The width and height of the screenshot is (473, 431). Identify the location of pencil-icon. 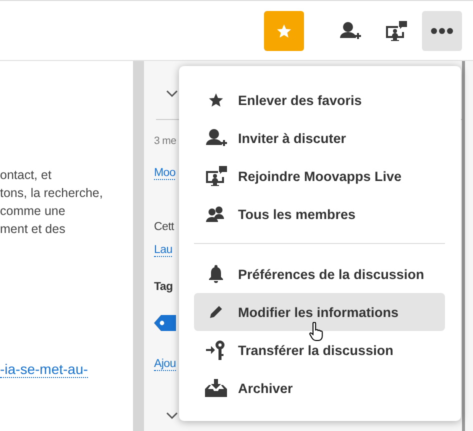
(216, 312).